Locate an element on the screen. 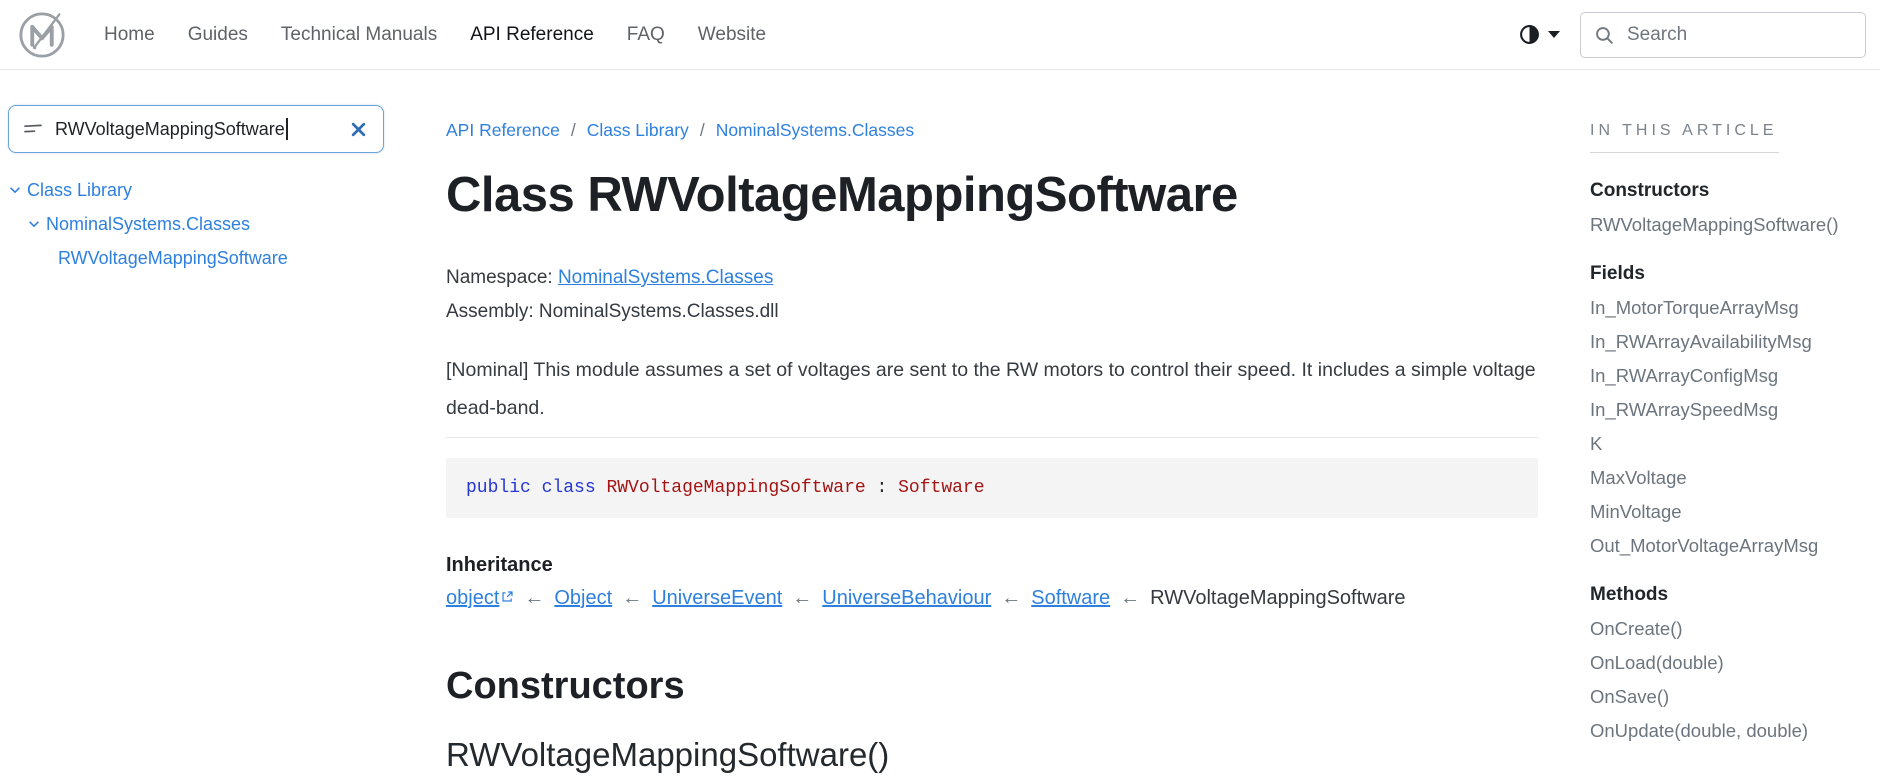  external-link-icon is located at coordinates (507, 596).